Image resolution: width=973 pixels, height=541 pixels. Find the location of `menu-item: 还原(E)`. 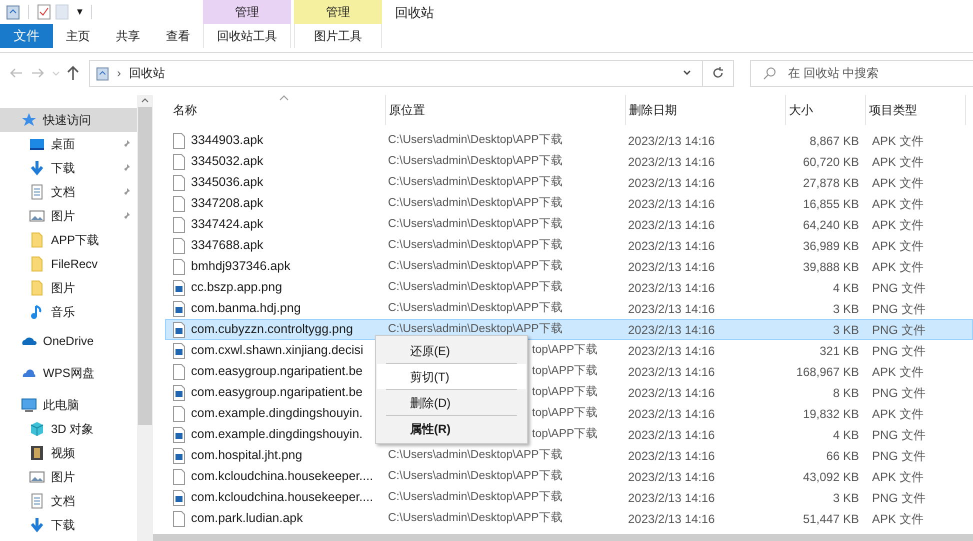

menu-item: 还原(E) is located at coordinates (451, 350).